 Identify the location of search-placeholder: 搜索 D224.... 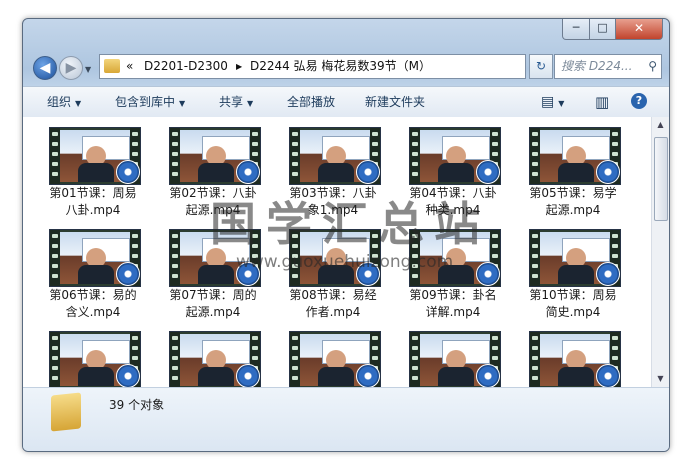
(597, 66).